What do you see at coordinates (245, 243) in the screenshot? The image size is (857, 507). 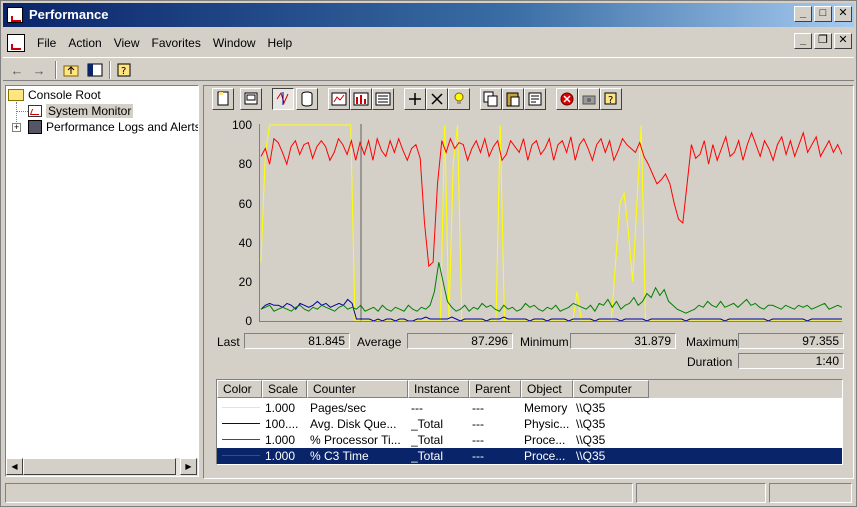 I see `y-tick-label: 40` at bounding box center [245, 243].